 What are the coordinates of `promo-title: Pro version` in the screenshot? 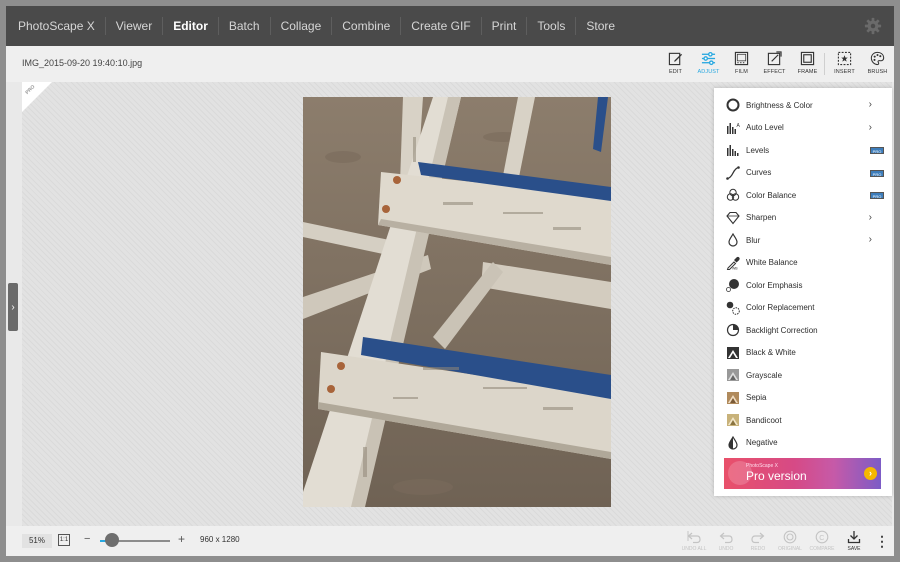 It's located at (776, 476).